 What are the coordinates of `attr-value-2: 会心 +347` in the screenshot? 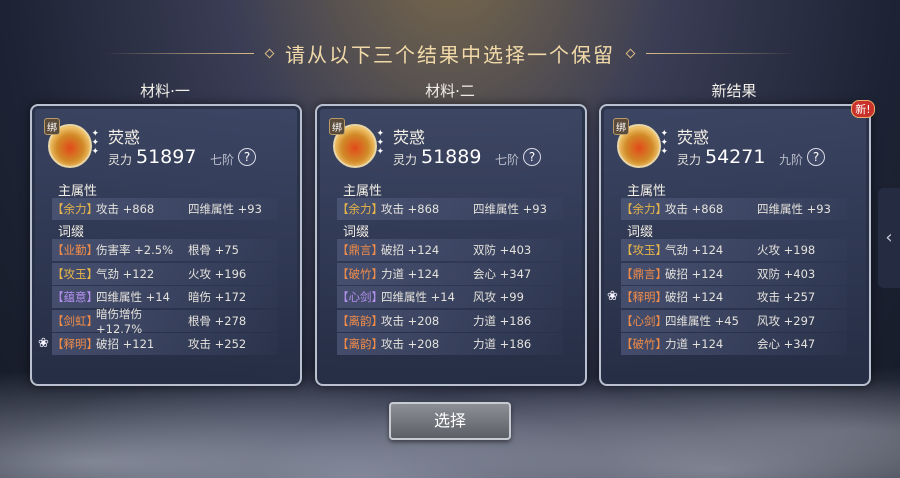 It's located at (502, 273).